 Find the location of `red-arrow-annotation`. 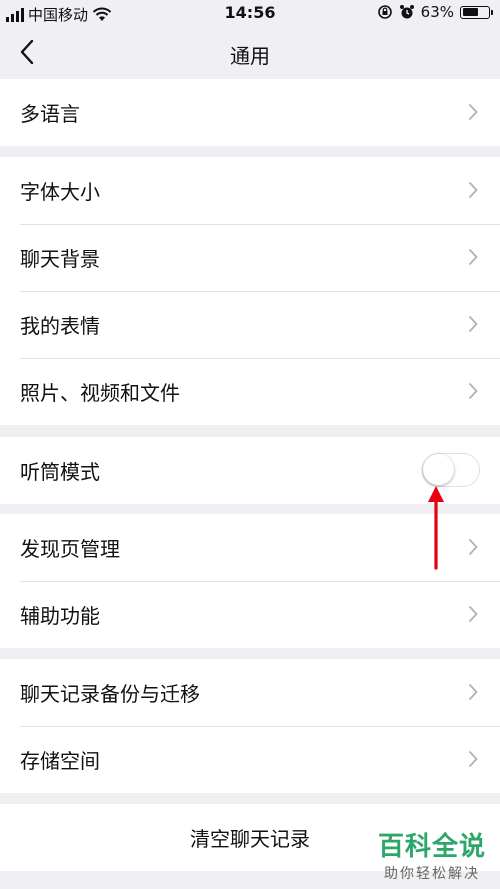

red-arrow-annotation is located at coordinates (436, 528).